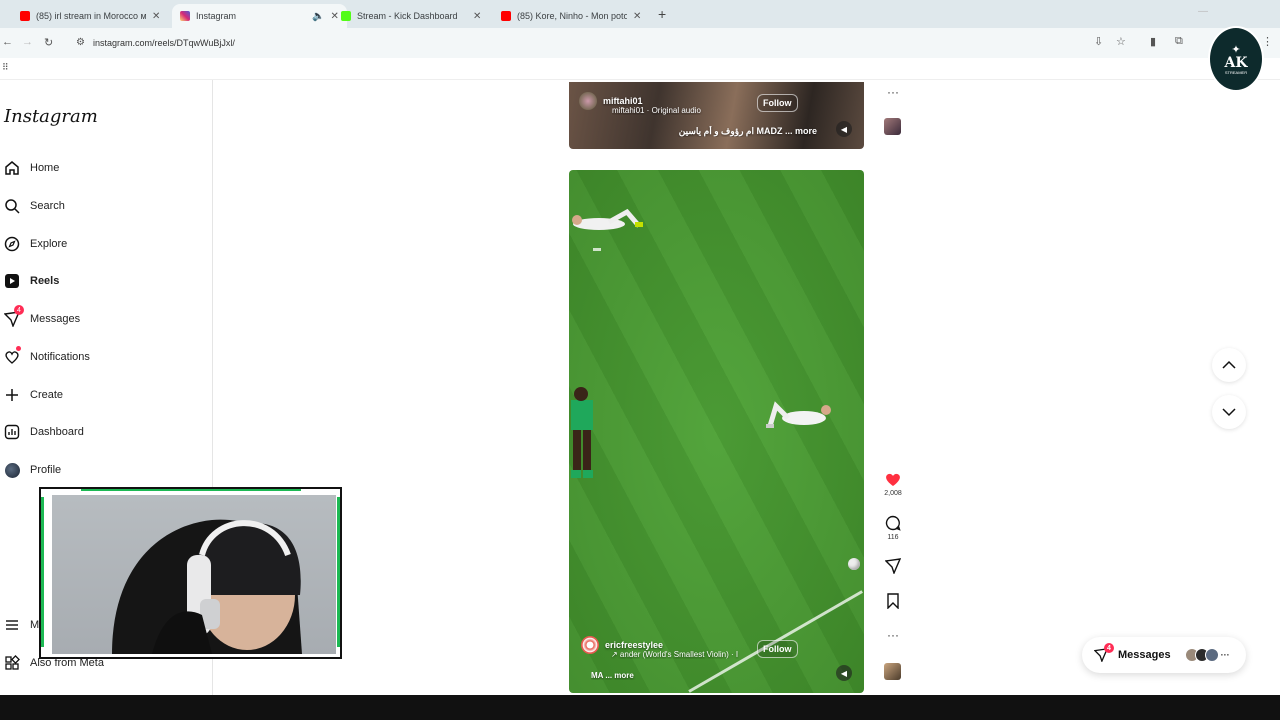 The height and width of the screenshot is (720, 1280). Describe the element at coordinates (1236, 49) in the screenshot. I see `eagle-icon: ✦` at that location.